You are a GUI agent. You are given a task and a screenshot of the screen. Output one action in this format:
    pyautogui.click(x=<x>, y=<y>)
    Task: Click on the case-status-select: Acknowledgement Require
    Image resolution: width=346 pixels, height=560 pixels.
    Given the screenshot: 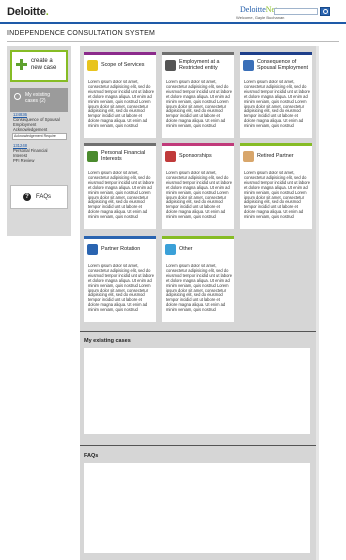 What is the action you would take?
    pyautogui.click(x=39, y=136)
    